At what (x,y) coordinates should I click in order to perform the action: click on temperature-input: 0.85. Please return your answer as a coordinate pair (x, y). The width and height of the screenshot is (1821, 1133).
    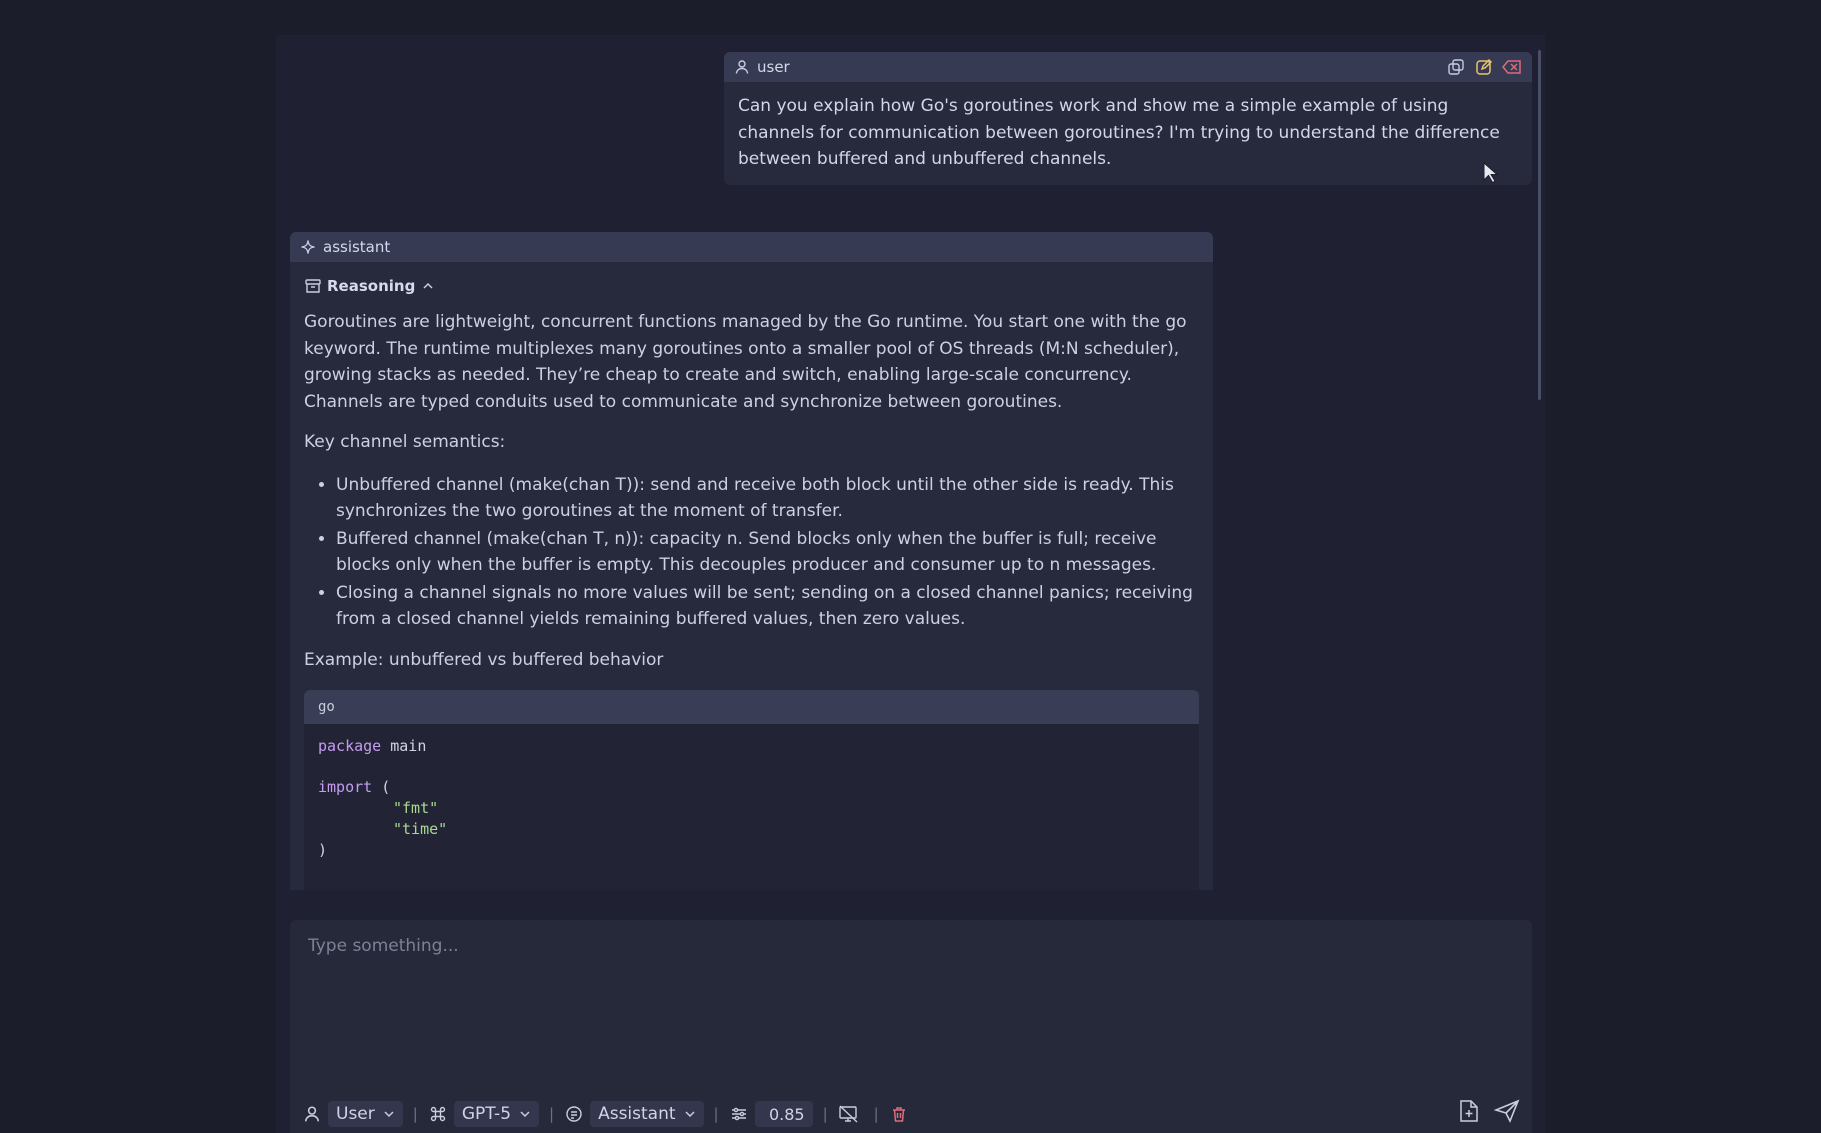
    Looking at the image, I should click on (783, 1114).